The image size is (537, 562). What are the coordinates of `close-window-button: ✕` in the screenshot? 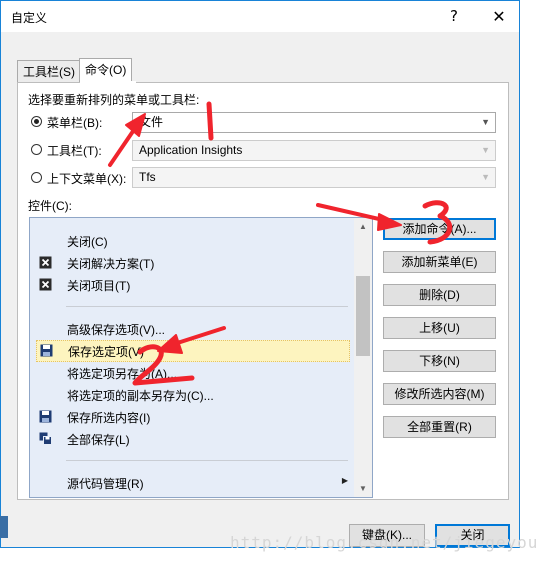 It's located at (499, 16).